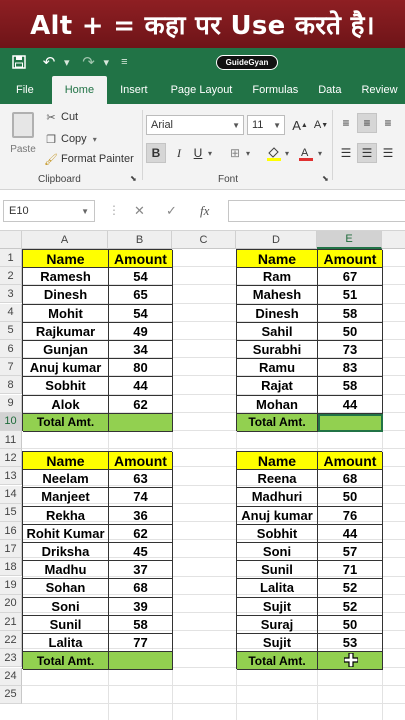  What do you see at coordinates (277, 368) in the screenshot?
I see `name-cell: Ramu` at bounding box center [277, 368].